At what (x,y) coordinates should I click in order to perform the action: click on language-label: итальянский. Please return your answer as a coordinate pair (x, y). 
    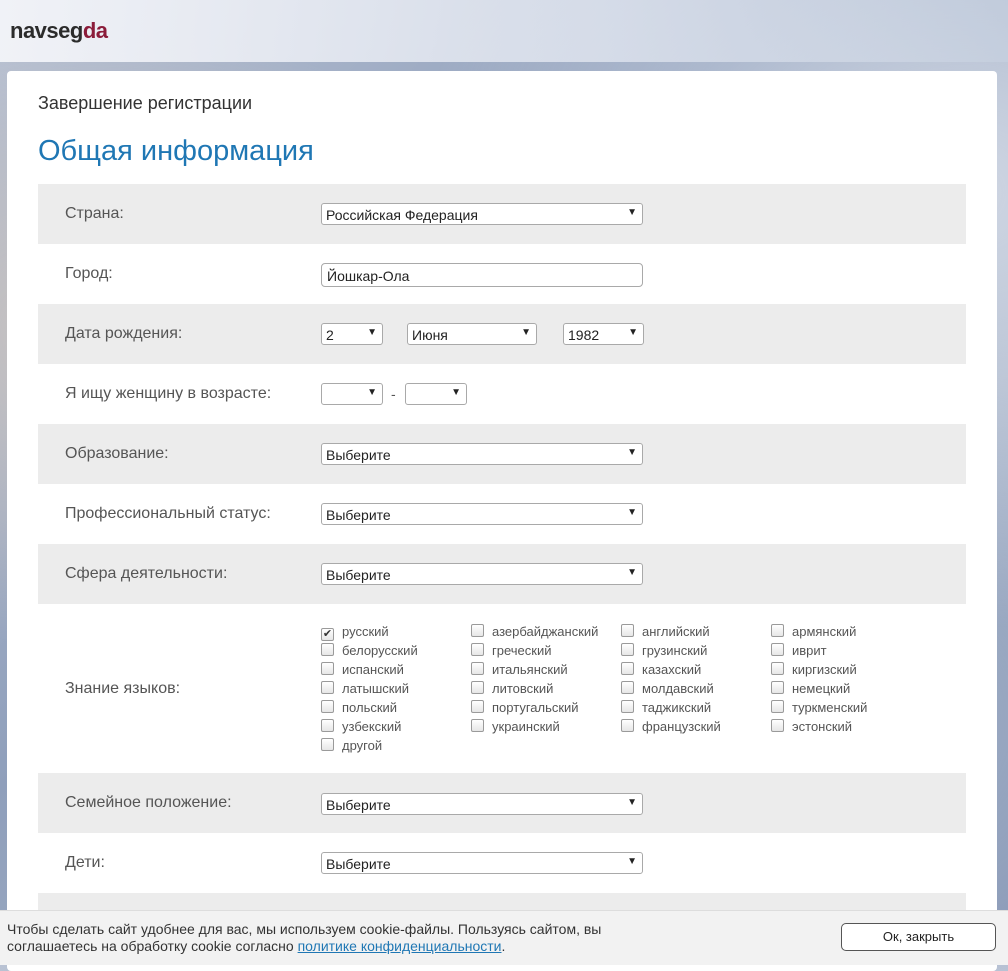
    Looking at the image, I should click on (530, 669).